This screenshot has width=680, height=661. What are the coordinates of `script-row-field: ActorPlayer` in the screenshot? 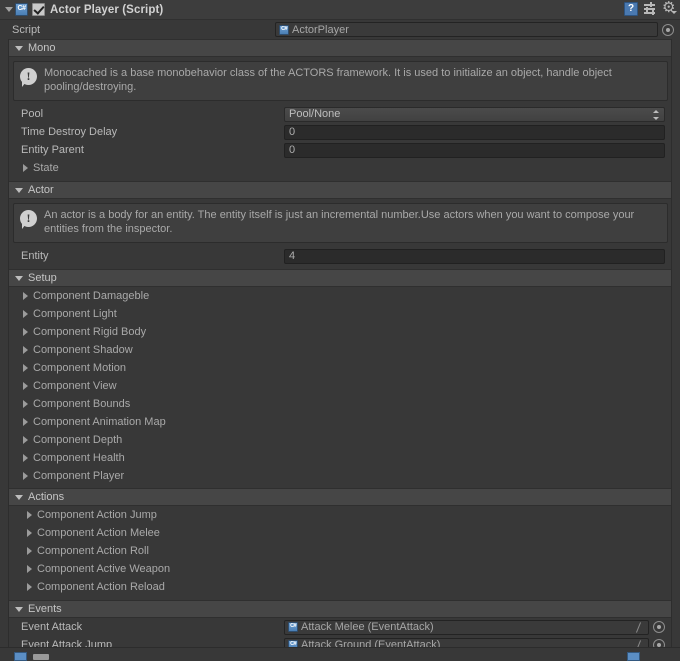 It's located at (477, 29).